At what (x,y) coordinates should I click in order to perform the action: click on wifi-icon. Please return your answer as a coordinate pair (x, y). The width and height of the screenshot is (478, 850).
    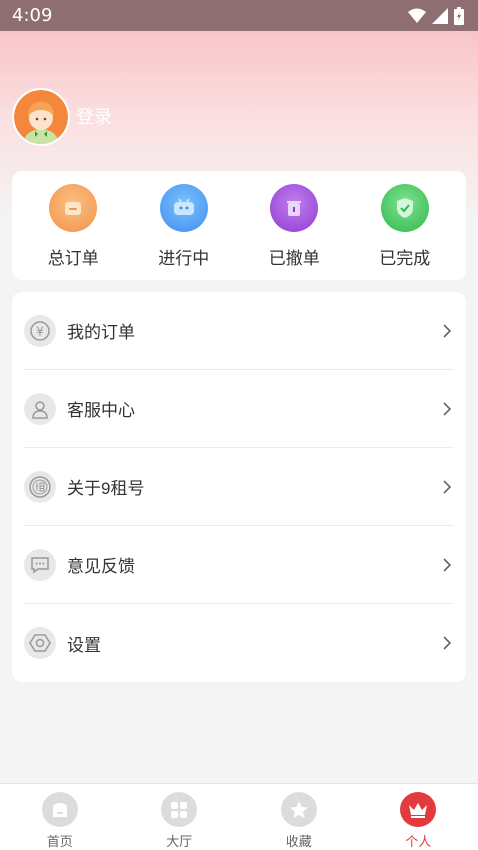
    Looking at the image, I should click on (417, 15).